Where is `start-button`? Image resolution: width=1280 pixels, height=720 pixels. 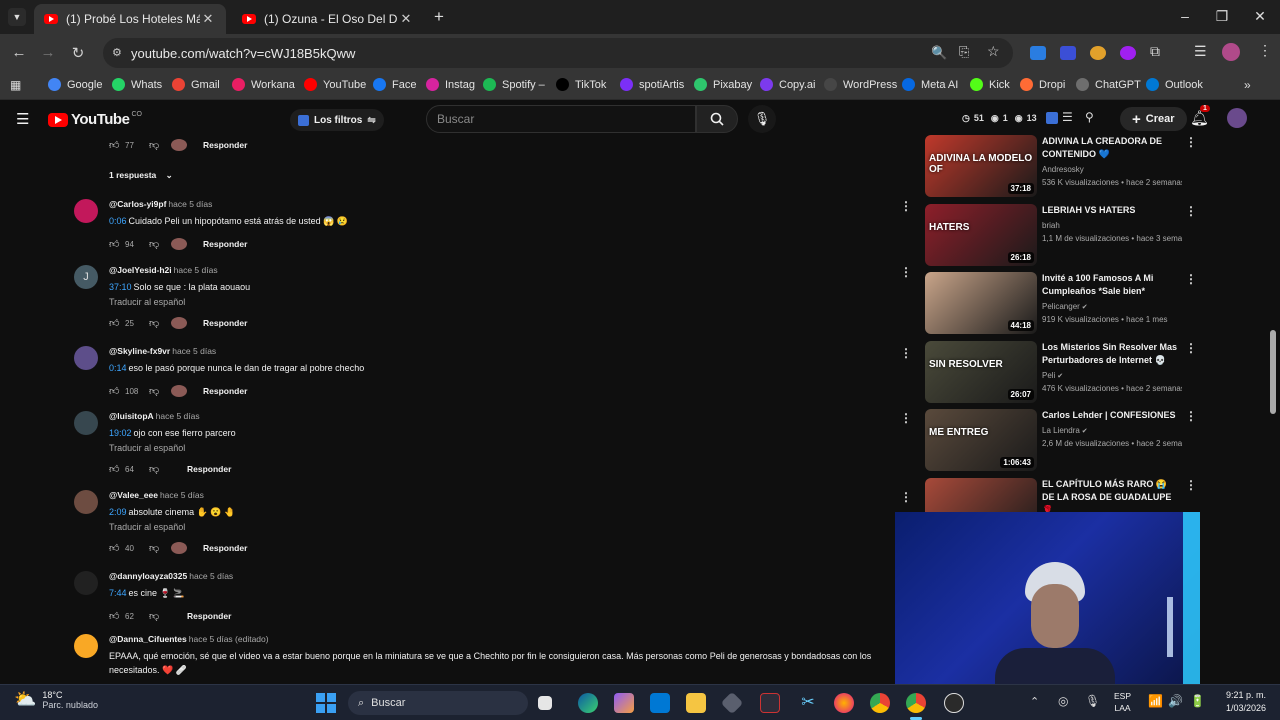
start-button is located at coordinates (326, 703).